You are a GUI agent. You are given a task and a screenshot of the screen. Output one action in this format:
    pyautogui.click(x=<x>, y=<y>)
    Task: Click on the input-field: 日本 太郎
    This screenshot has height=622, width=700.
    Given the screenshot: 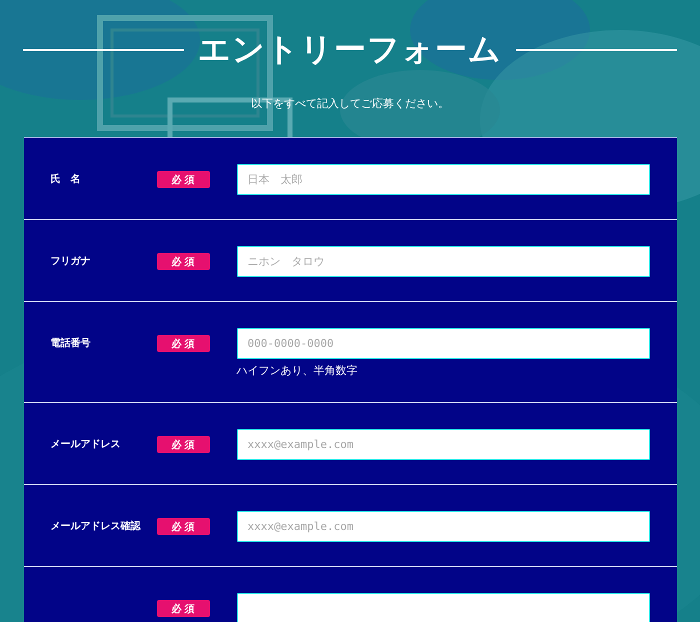 What is the action you would take?
    pyautogui.click(x=443, y=179)
    